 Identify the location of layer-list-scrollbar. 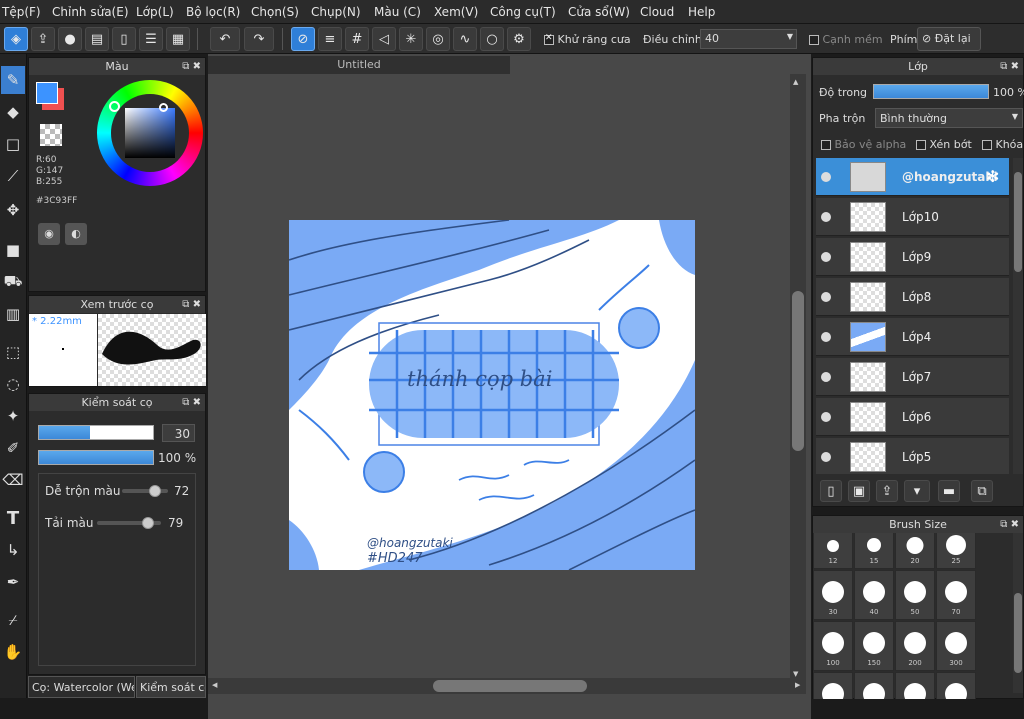
(1018, 316).